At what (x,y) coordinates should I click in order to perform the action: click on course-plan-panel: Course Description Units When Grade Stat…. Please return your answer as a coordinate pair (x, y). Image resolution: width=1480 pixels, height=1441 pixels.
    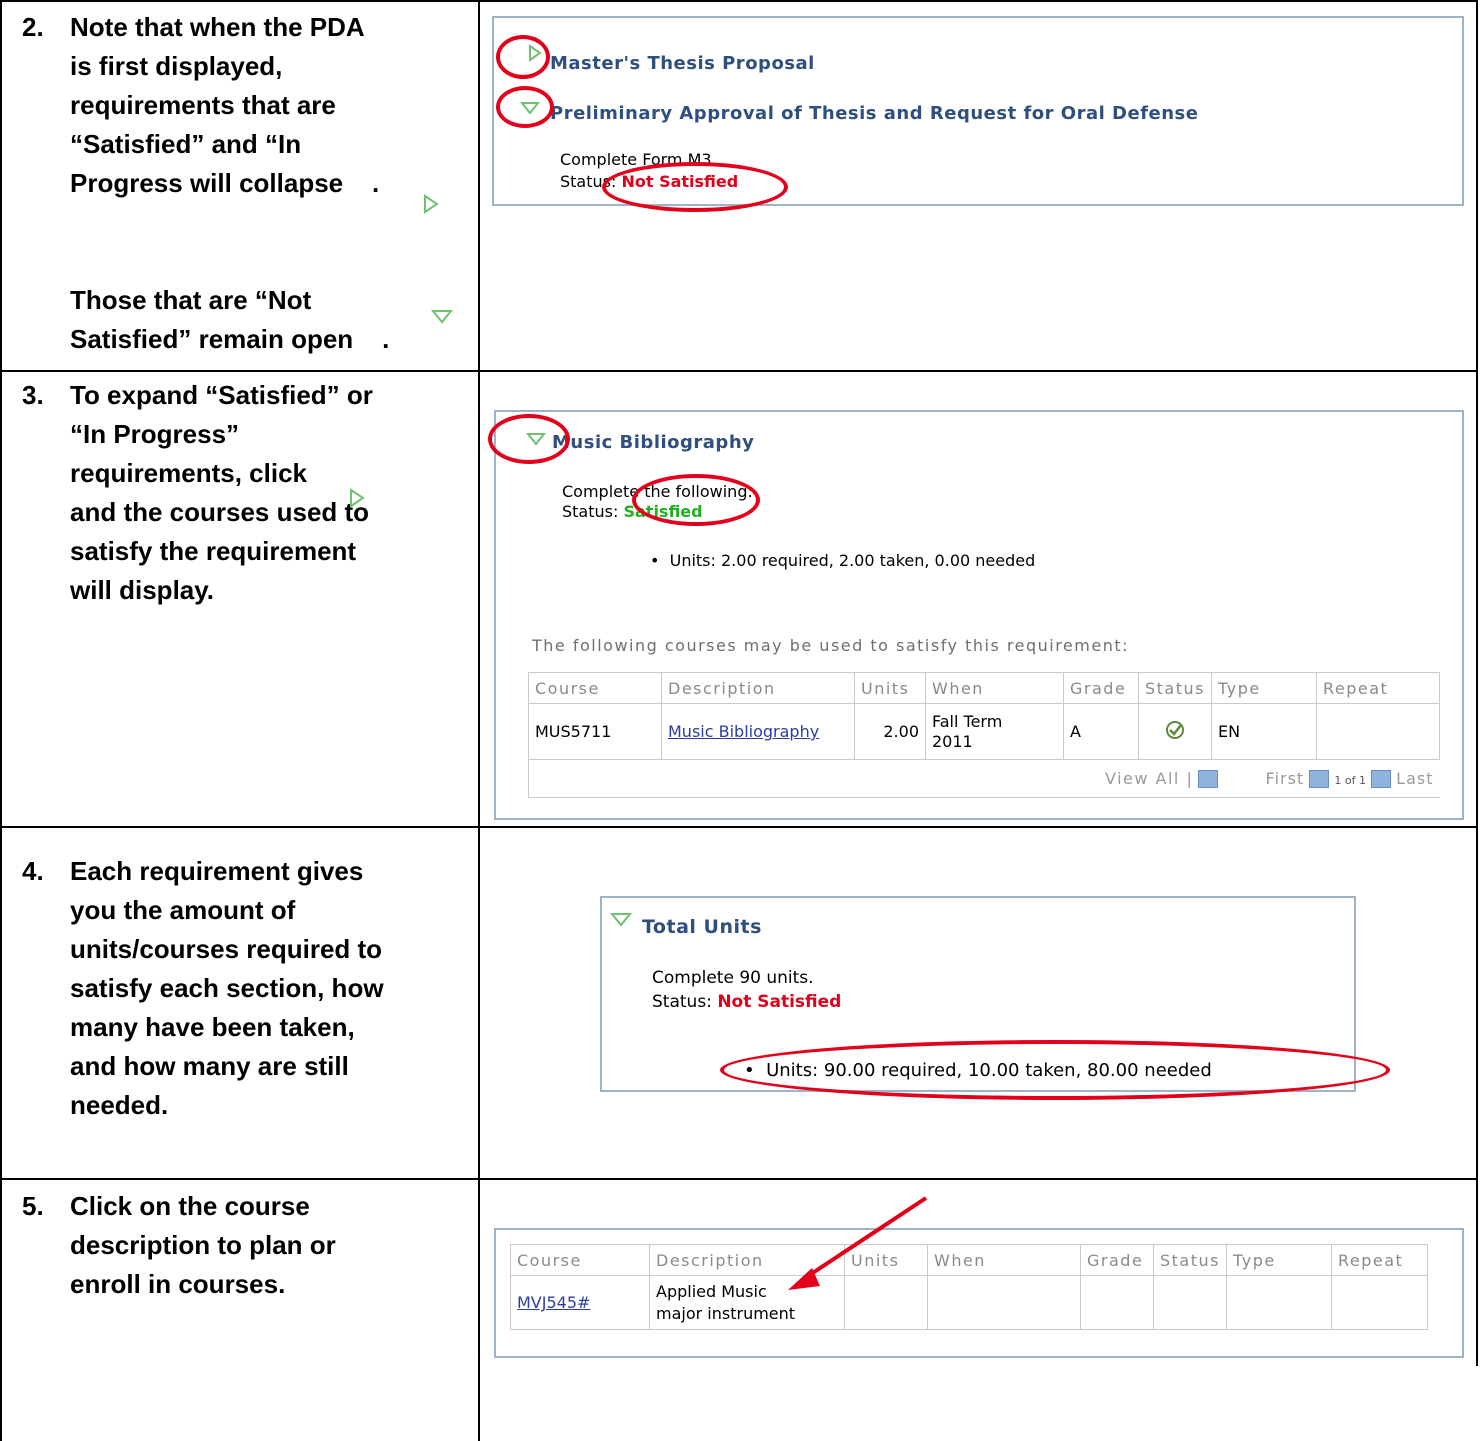
    Looking at the image, I should click on (979, 1293).